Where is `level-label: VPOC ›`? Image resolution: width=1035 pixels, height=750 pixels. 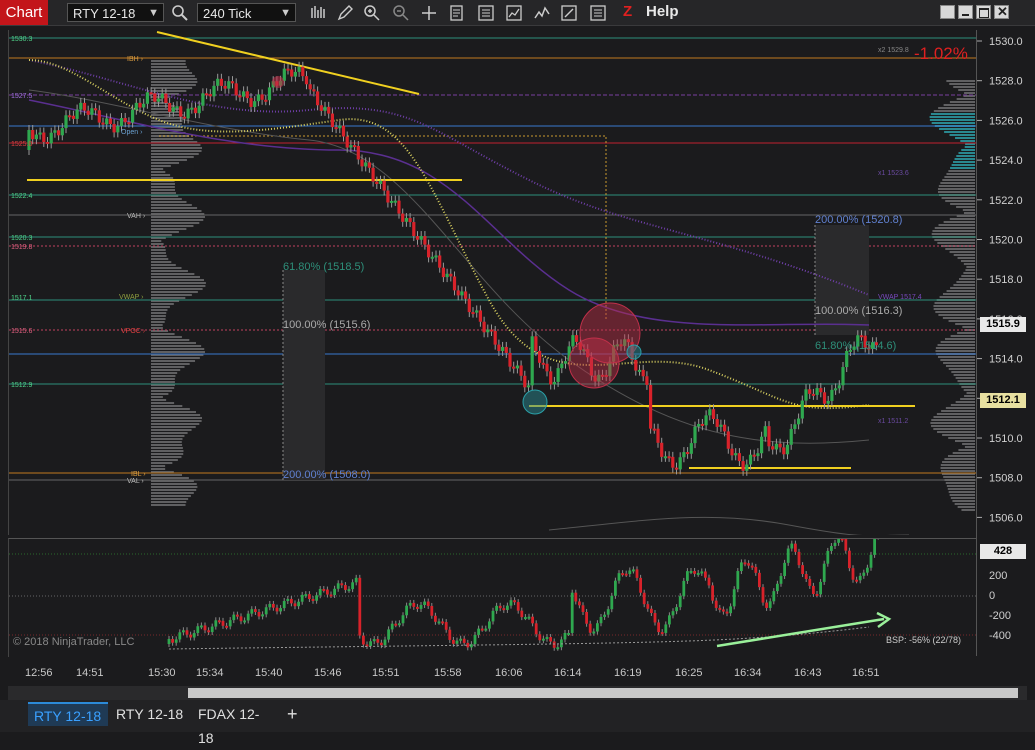 level-label: VPOC › is located at coordinates (133, 331).